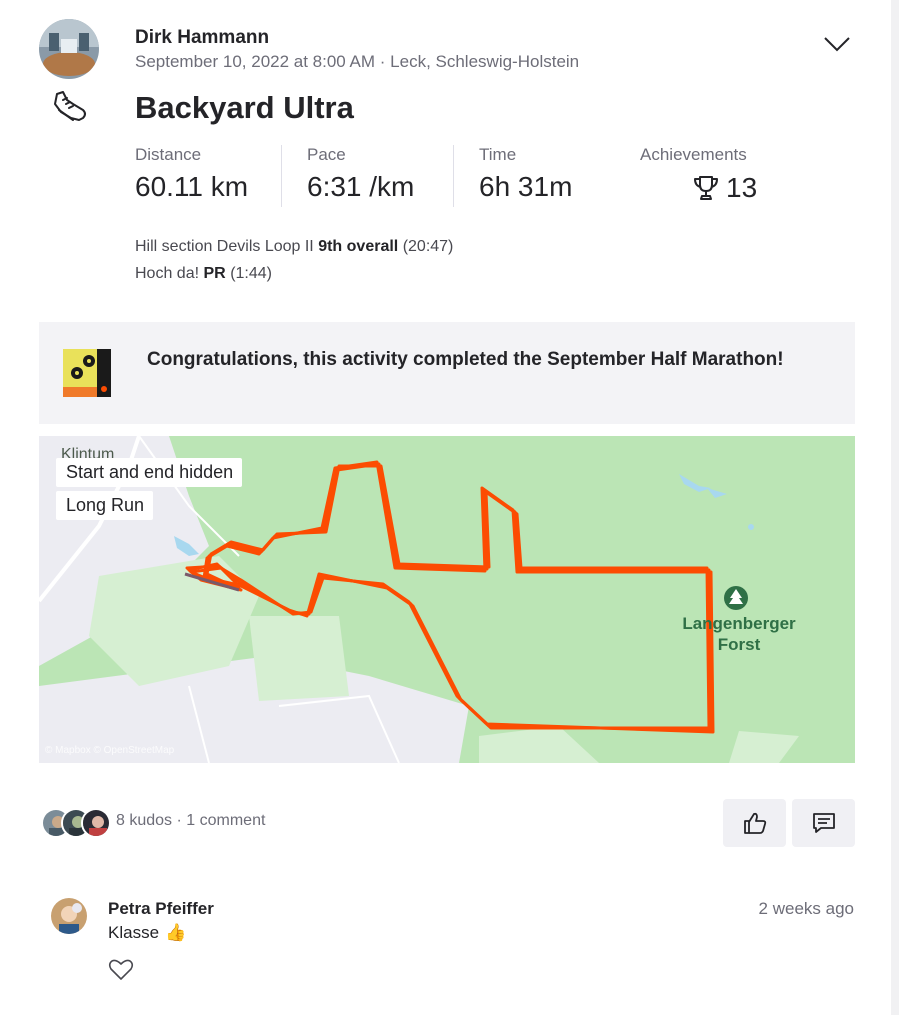  What do you see at coordinates (358, 246) in the screenshot?
I see `segment-rank: 9th overall` at bounding box center [358, 246].